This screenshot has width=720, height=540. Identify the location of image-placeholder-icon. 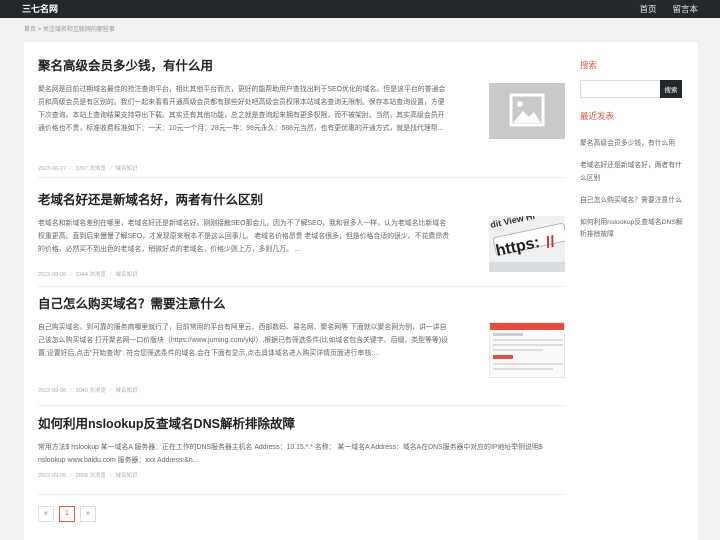
(527, 110).